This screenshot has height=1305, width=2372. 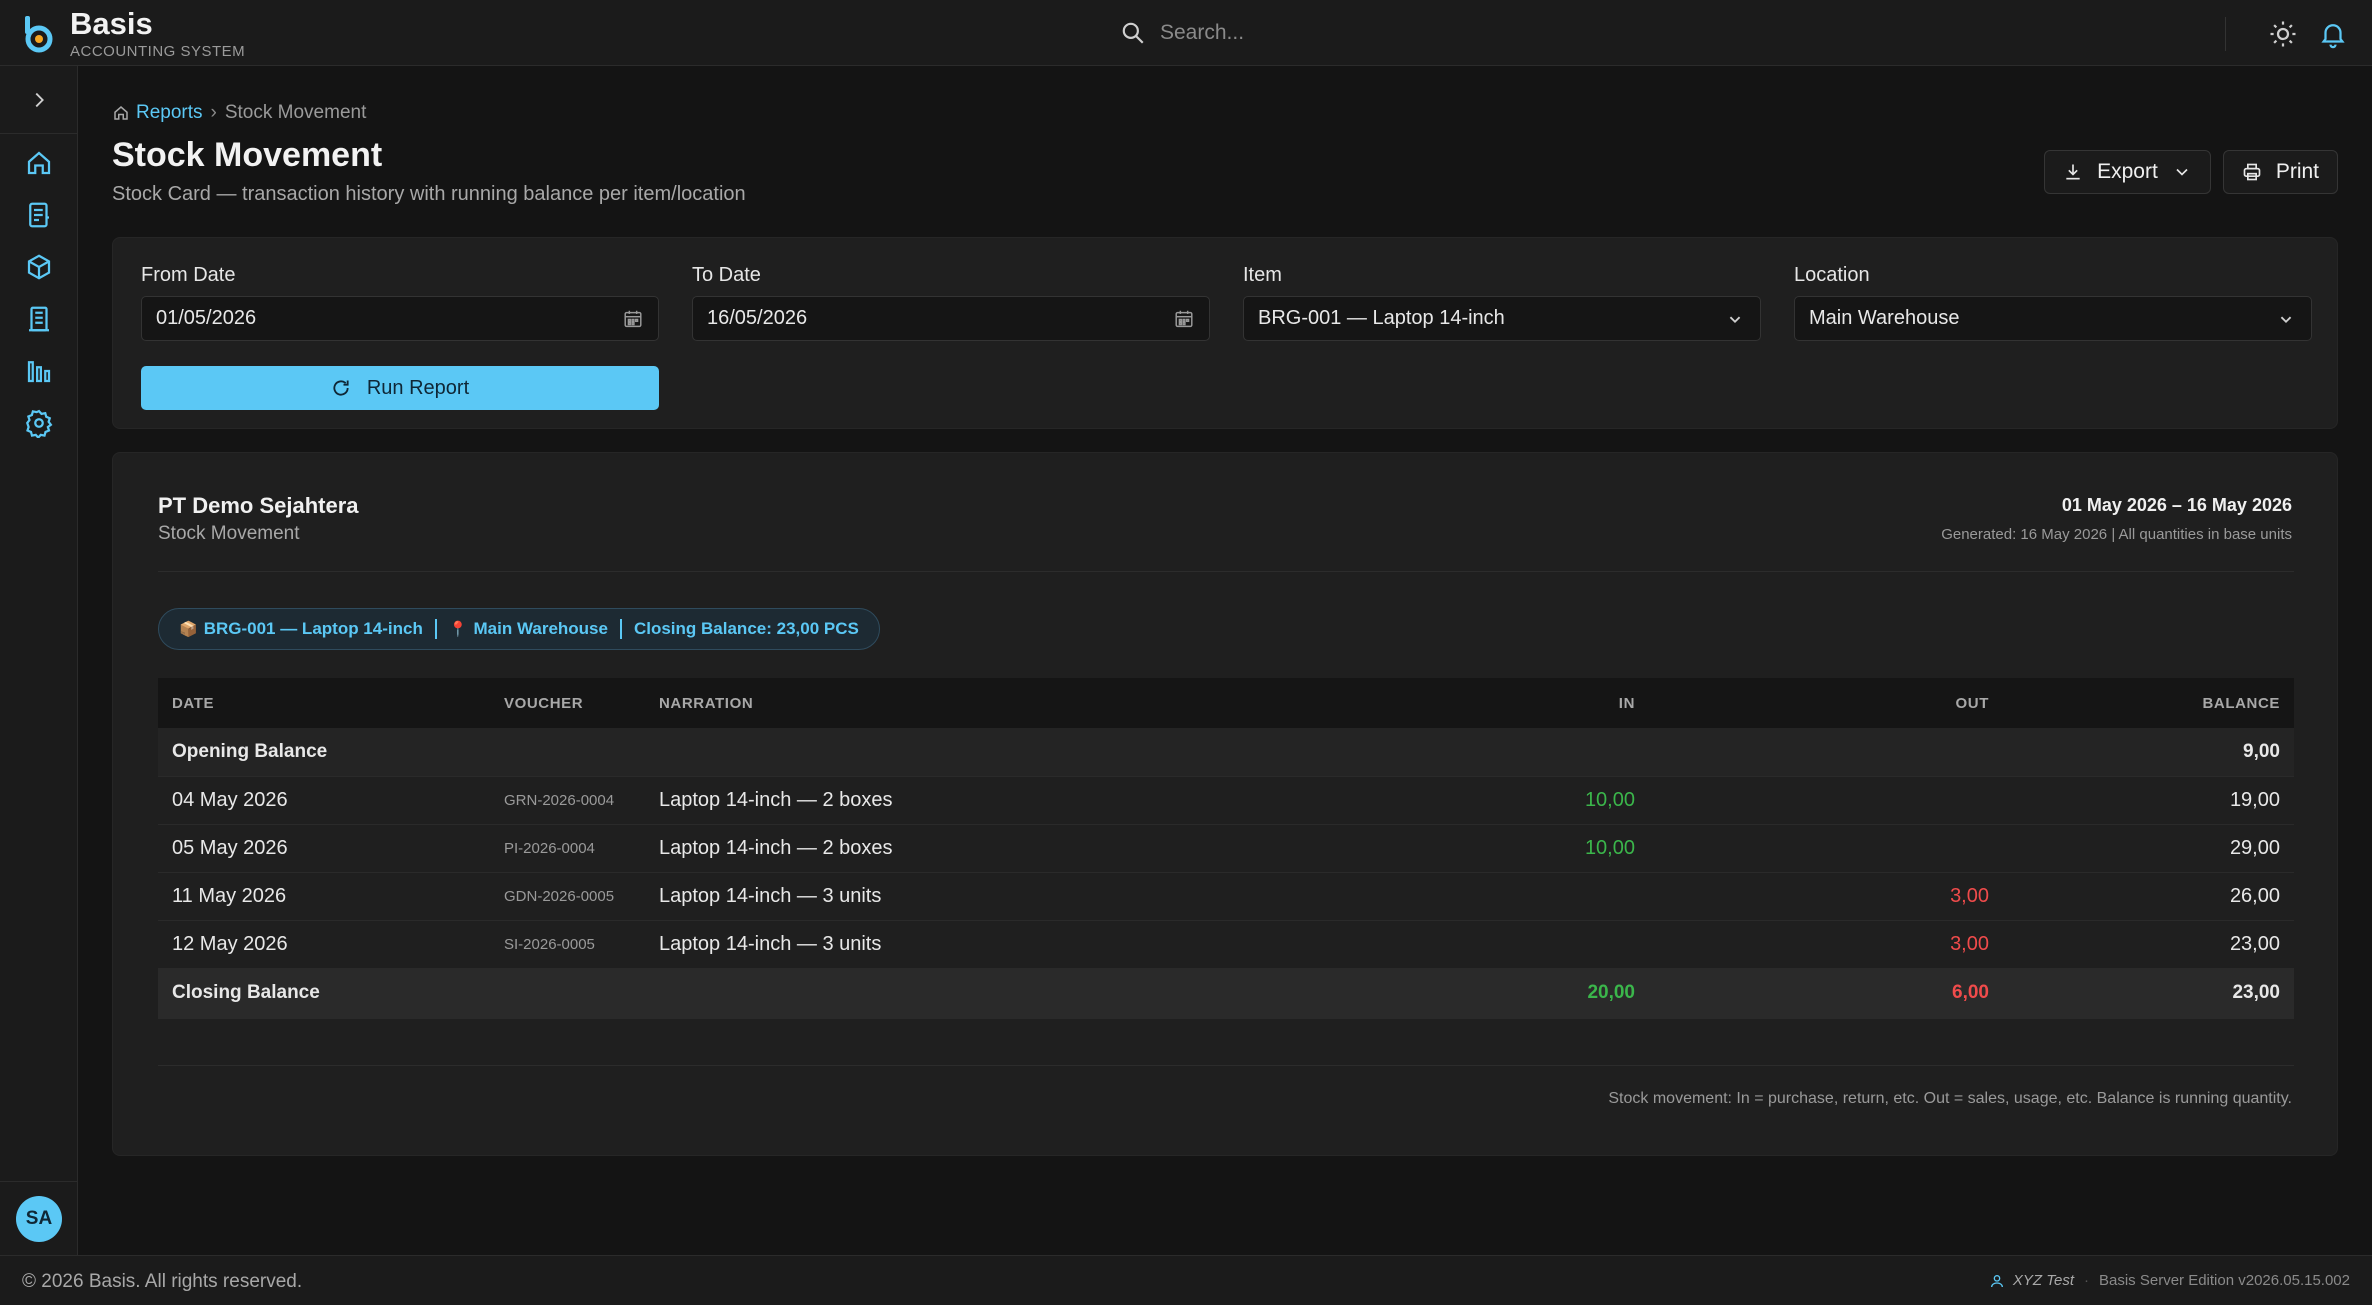 I want to click on item-select: BRG-001 — Laptop 14-inch, so click(x=1502, y=318).